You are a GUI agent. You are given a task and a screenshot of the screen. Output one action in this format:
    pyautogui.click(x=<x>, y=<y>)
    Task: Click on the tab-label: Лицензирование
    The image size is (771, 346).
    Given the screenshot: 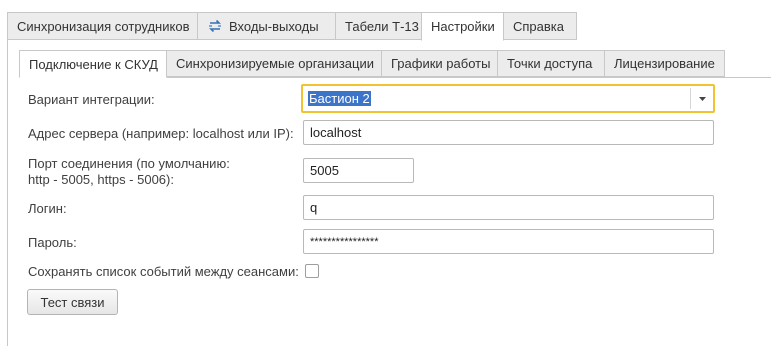 What is the action you would take?
    pyautogui.click(x=664, y=63)
    